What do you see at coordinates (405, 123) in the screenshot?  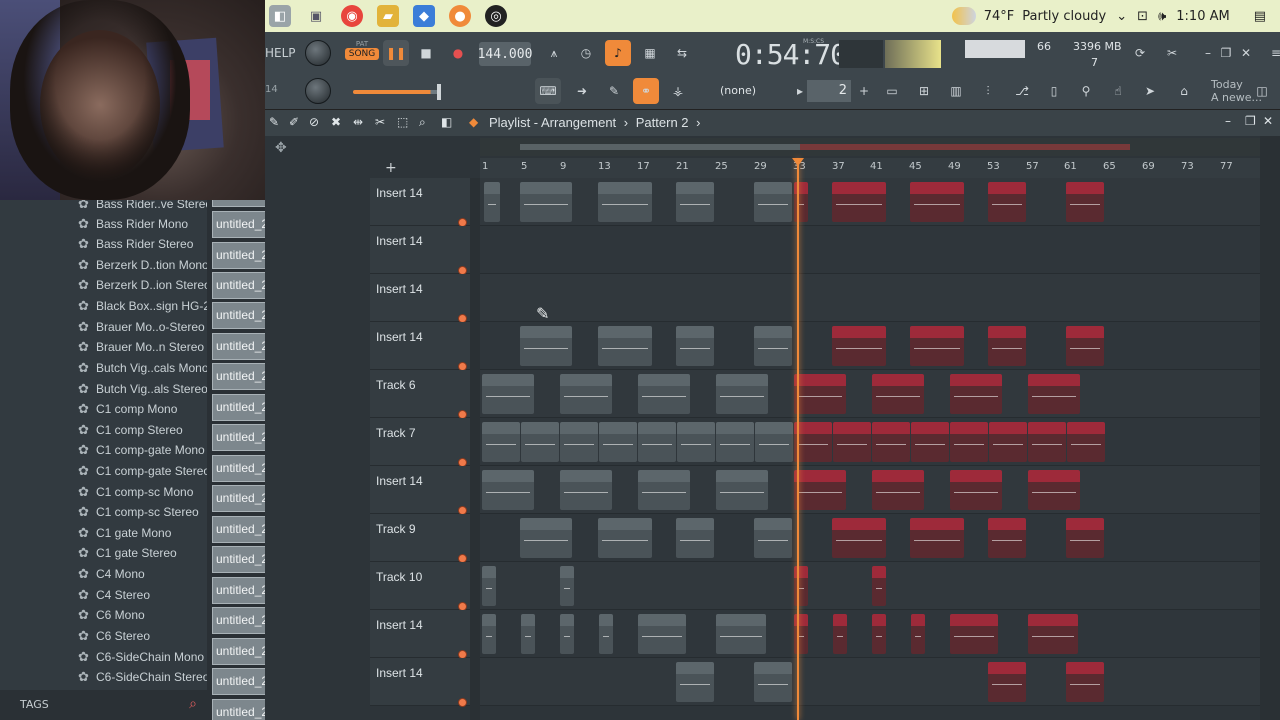 I see `select-tool-icon: ⬚` at bounding box center [405, 123].